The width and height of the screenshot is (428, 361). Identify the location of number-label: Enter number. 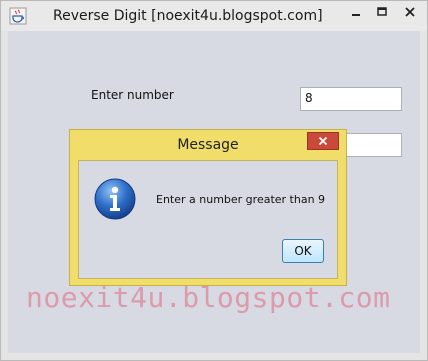
(132, 95).